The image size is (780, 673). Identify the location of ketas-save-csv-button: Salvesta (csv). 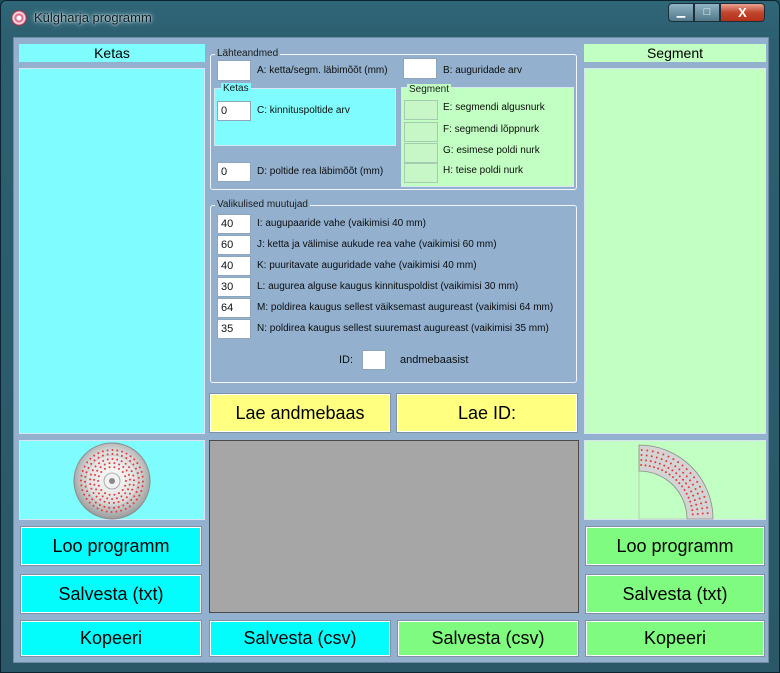
(300, 638).